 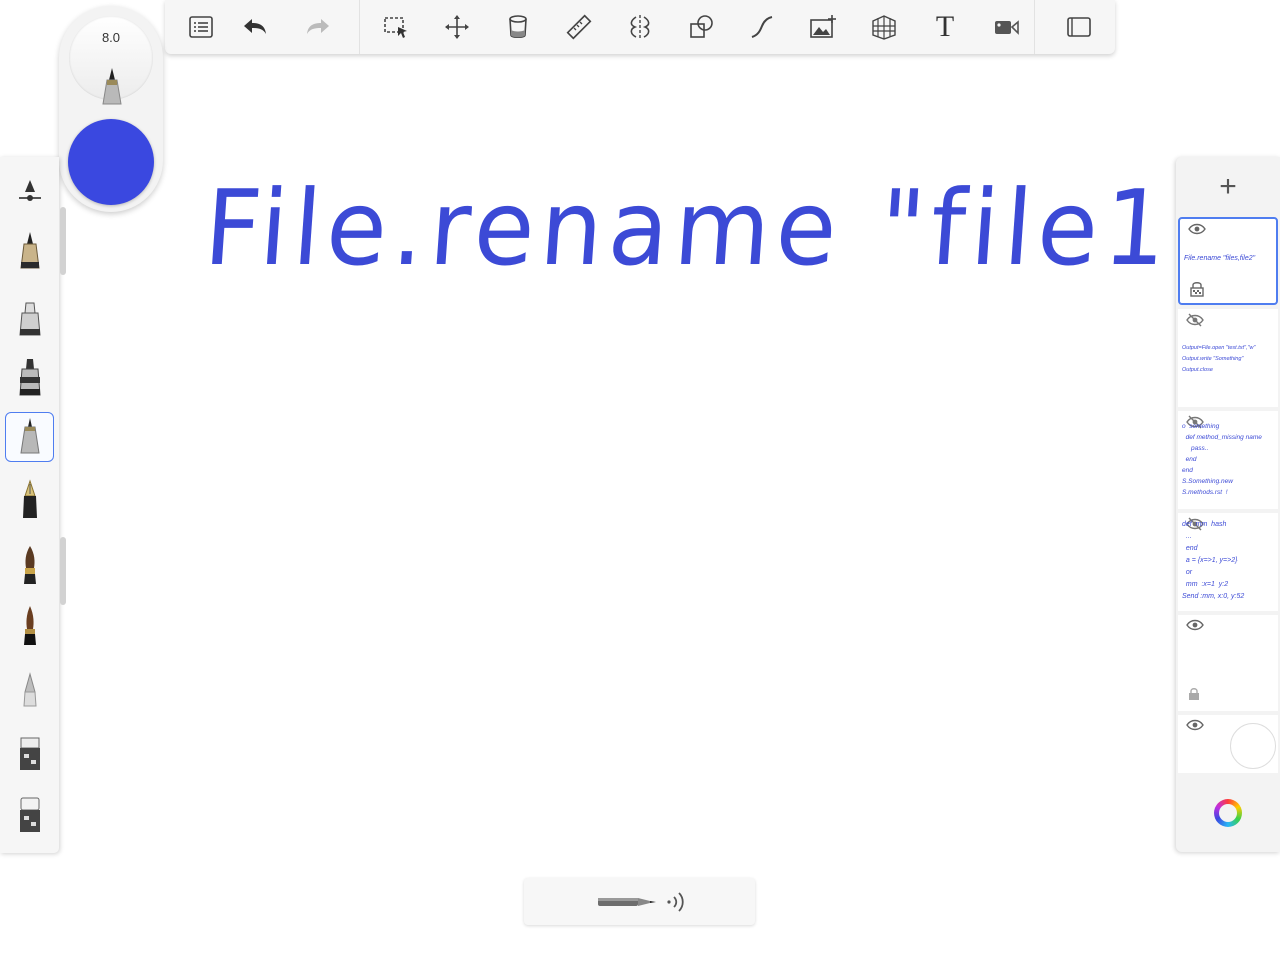 What do you see at coordinates (1228, 813) in the screenshot?
I see `color-wheel-icon` at bounding box center [1228, 813].